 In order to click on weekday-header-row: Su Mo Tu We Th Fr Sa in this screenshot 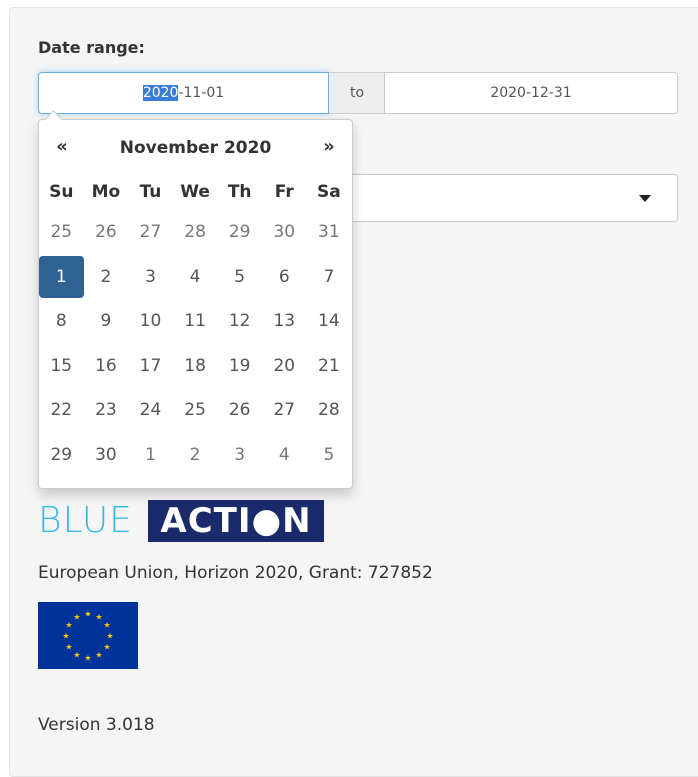, I will do `click(195, 192)`.